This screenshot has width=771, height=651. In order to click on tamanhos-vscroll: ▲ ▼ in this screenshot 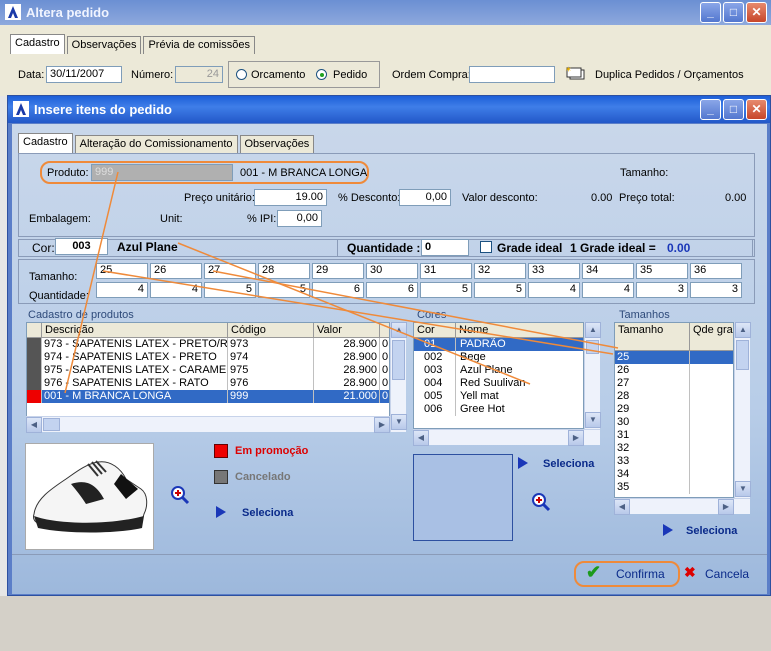, I will do `click(742, 410)`.